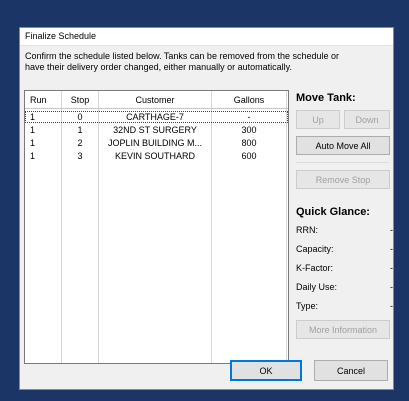  I want to click on cell-gallons: 600, so click(249, 156).